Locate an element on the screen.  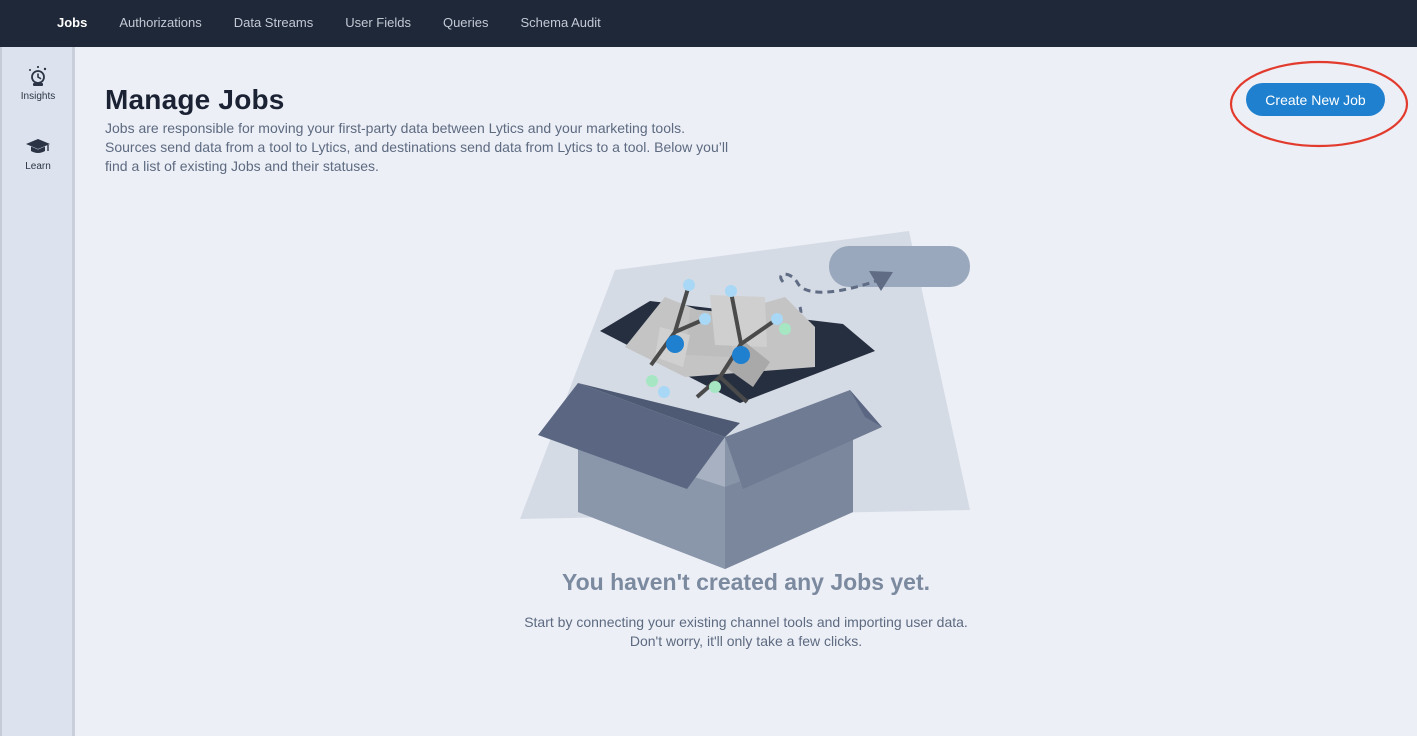
sidebar-item-label: Insights is located at coordinates (38, 96).